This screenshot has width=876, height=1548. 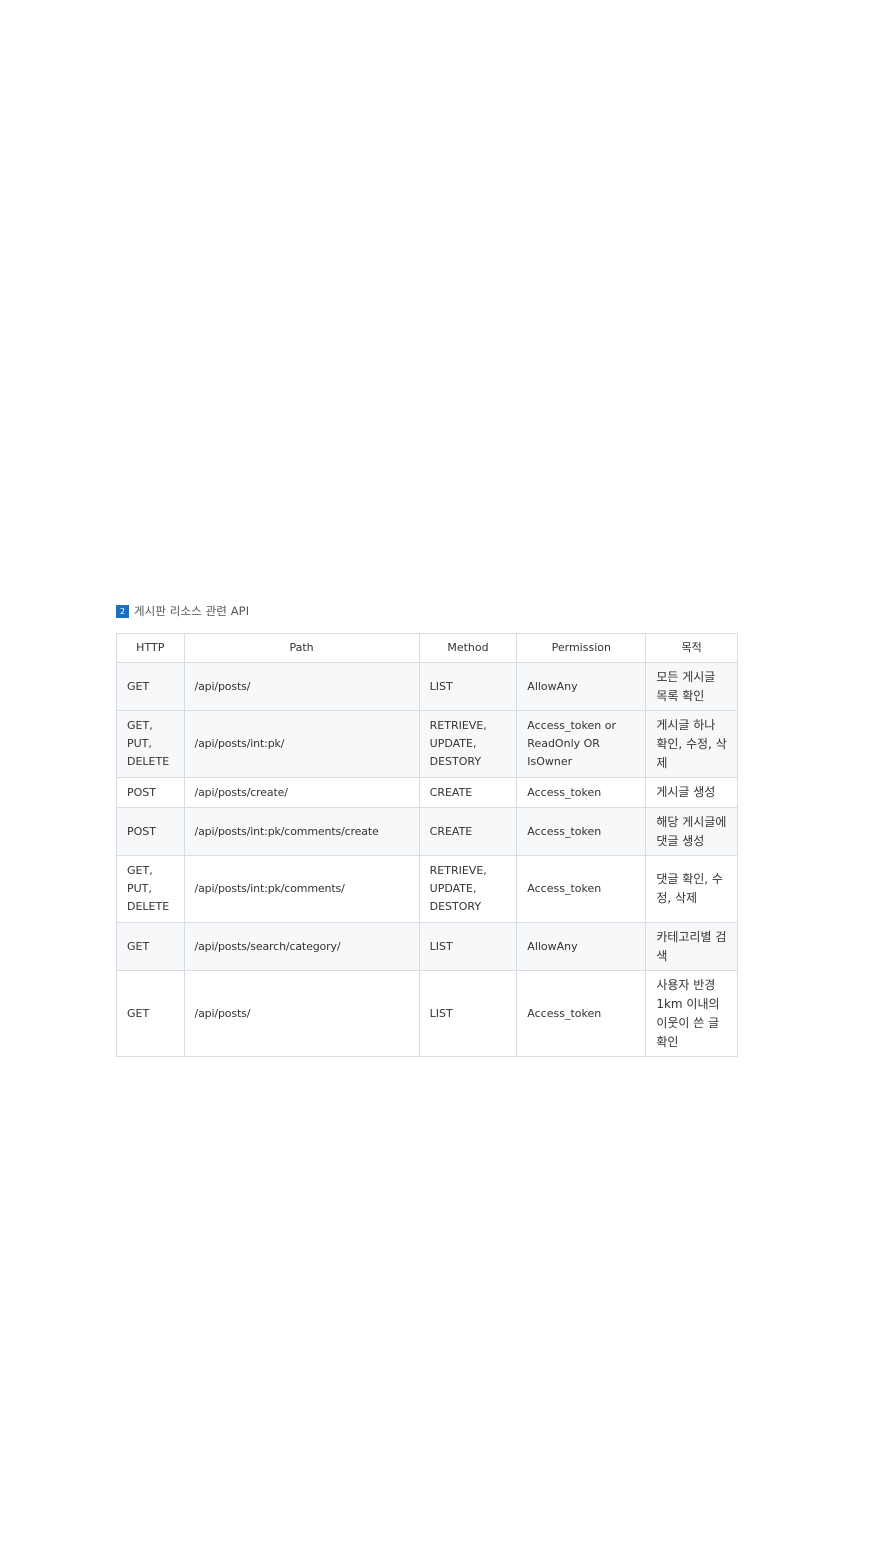 I want to click on cell-purpose: 댓글 확인, 수정, 삭제, so click(x=691, y=889).